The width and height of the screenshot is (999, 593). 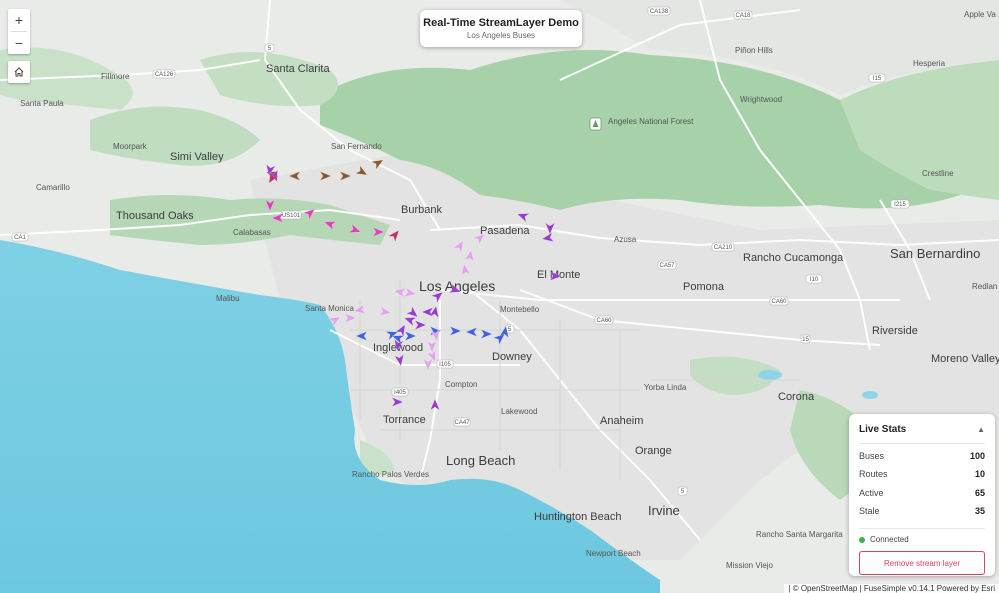 What do you see at coordinates (625, 239) in the screenshot?
I see `place-label: Azusa` at bounding box center [625, 239].